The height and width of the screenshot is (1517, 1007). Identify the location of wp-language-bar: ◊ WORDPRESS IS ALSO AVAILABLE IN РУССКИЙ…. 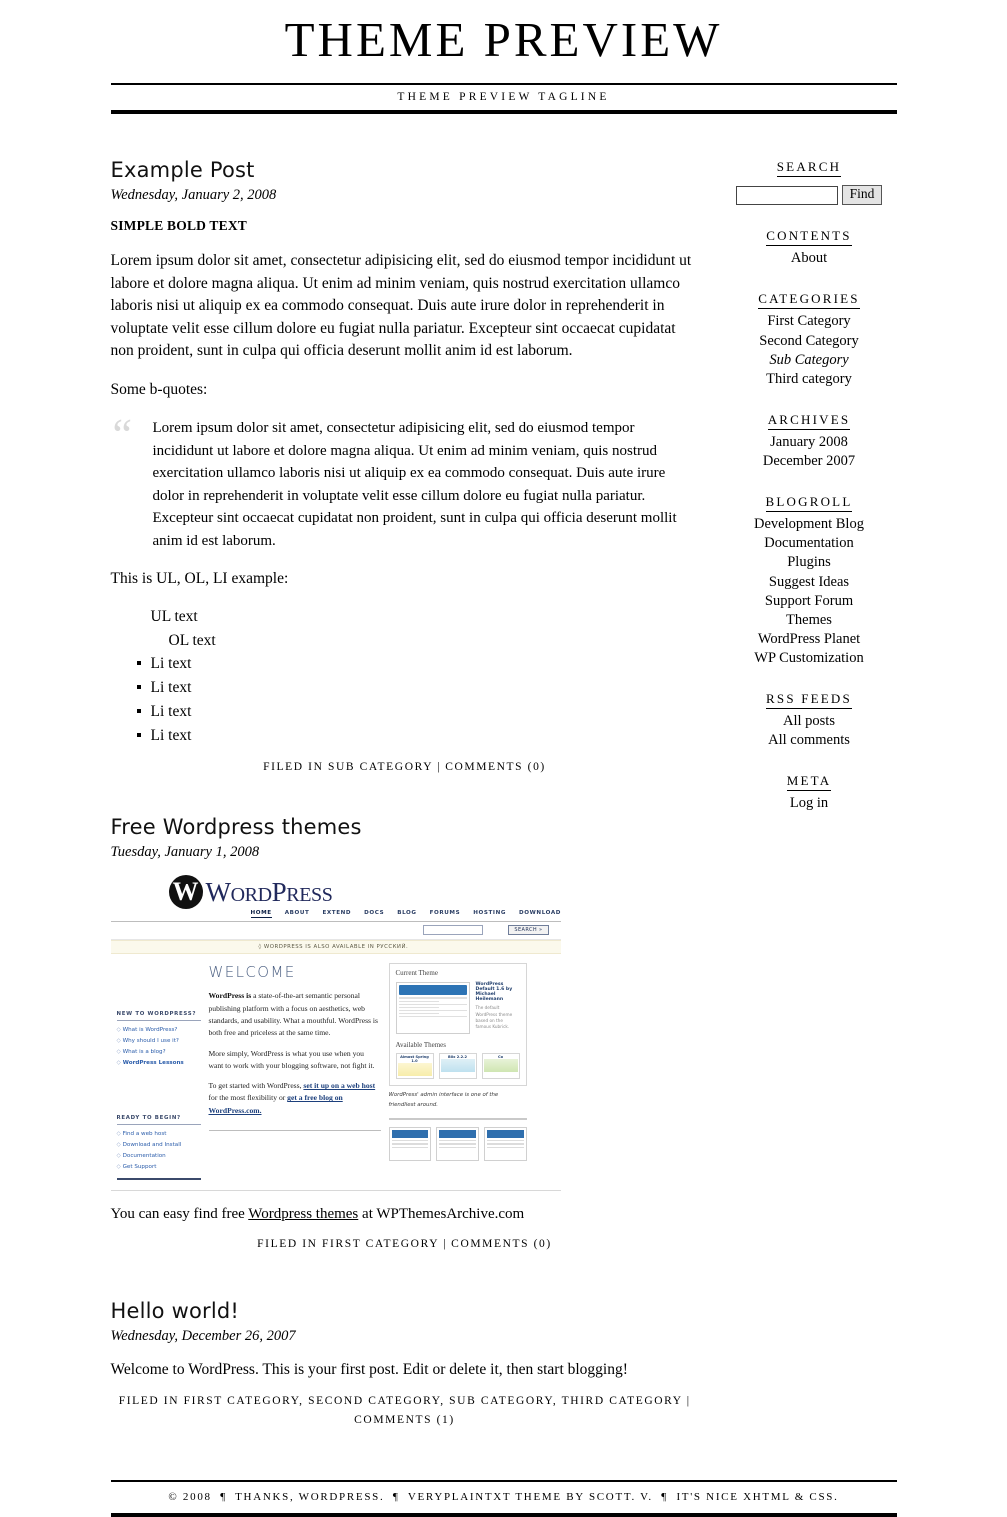
(335, 947).